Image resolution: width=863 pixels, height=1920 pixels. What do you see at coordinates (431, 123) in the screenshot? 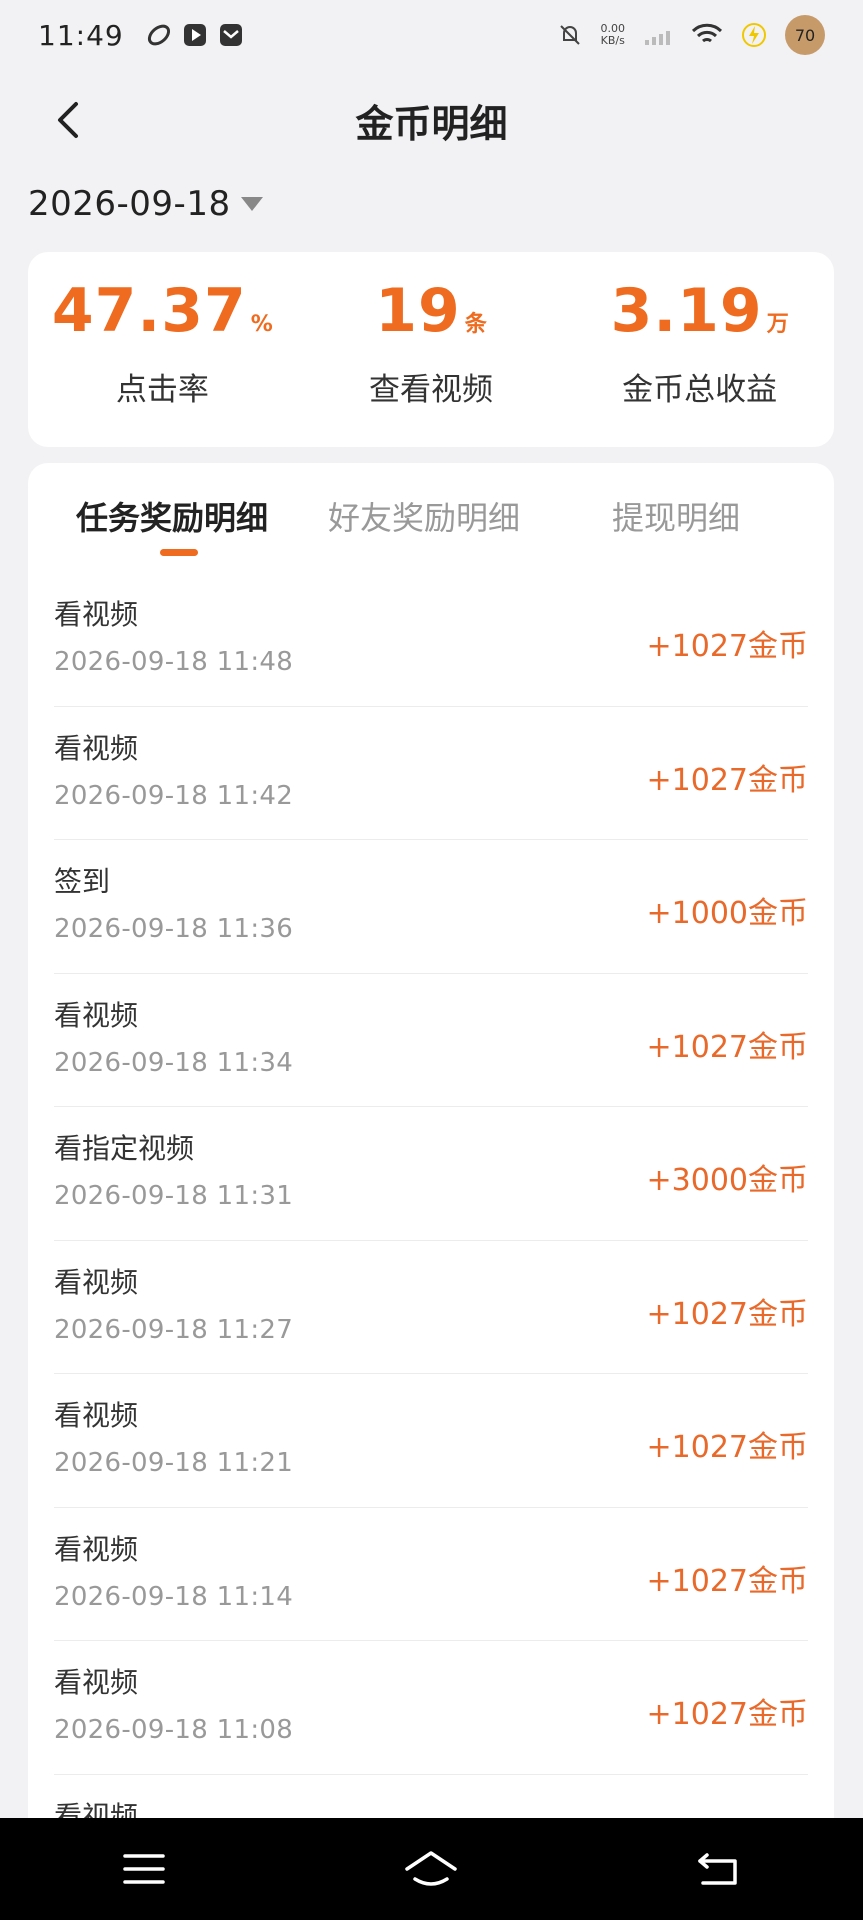
I see `page-title: 金币明细` at bounding box center [431, 123].